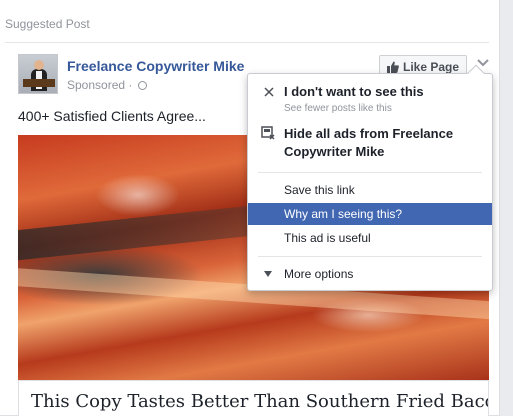 This screenshot has height=416, width=513. What do you see at coordinates (319, 274) in the screenshot?
I see `more-options-label: More options` at bounding box center [319, 274].